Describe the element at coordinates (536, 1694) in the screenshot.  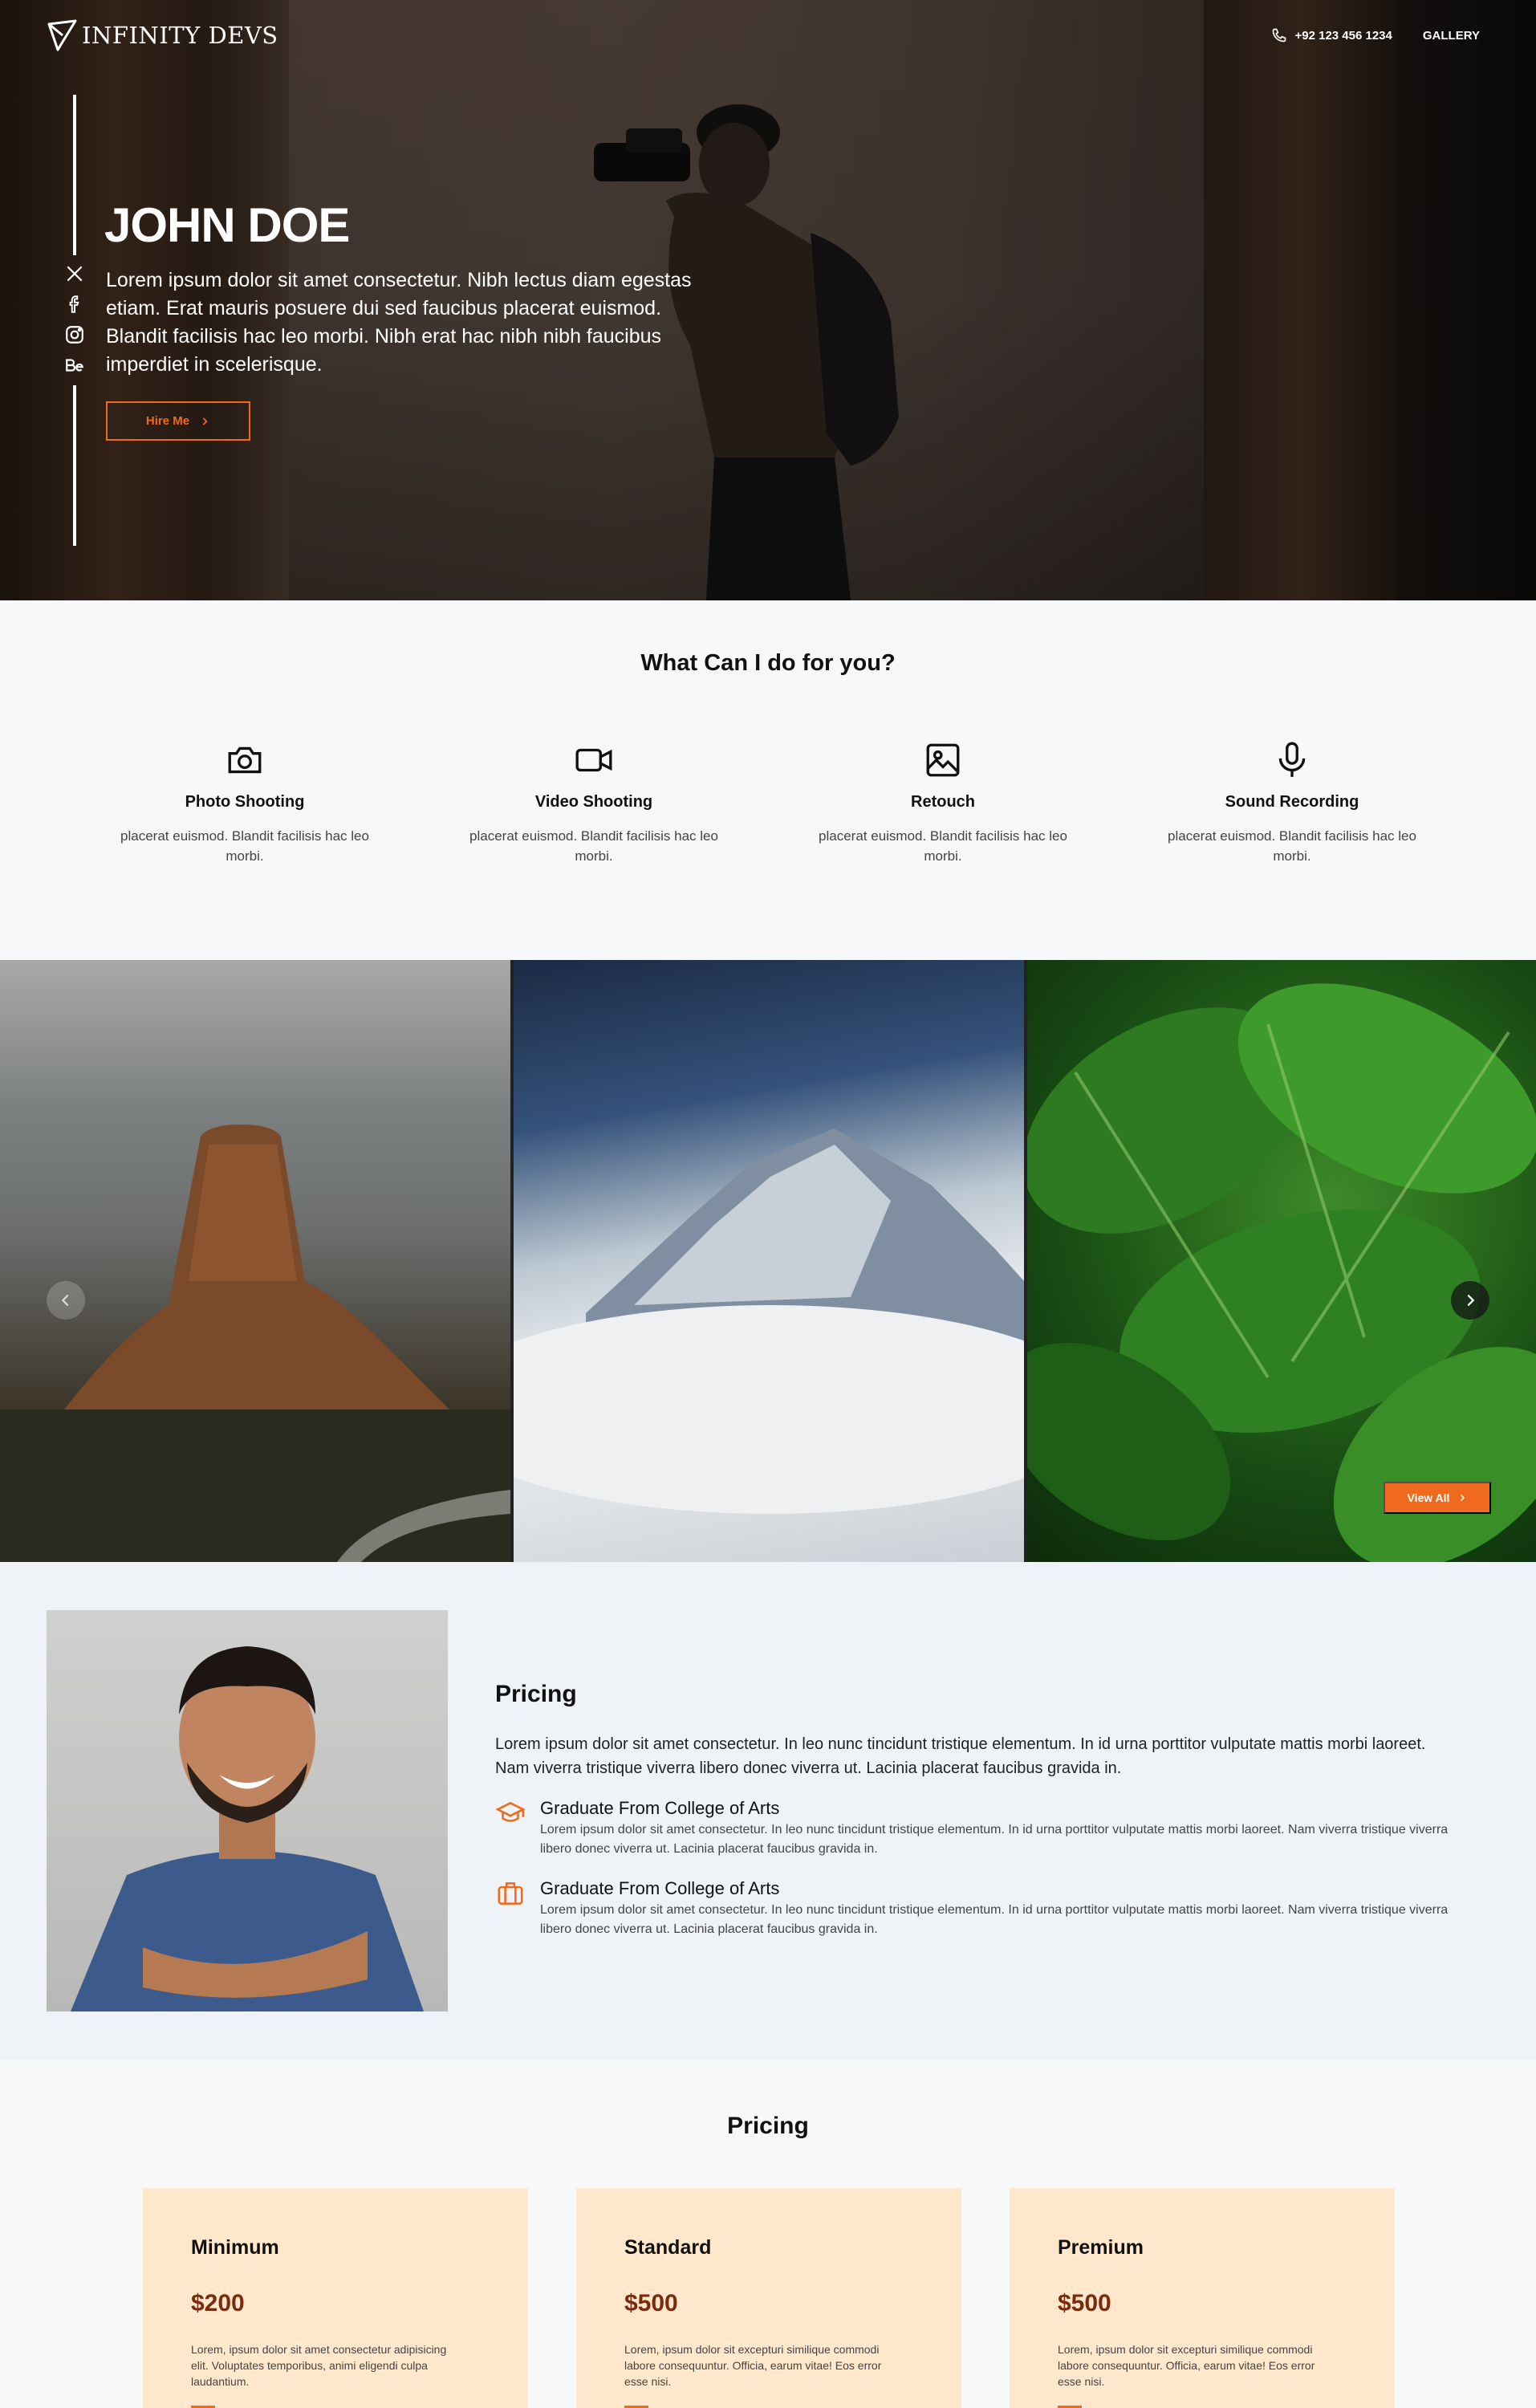
I see `about-title: Pricing` at that location.